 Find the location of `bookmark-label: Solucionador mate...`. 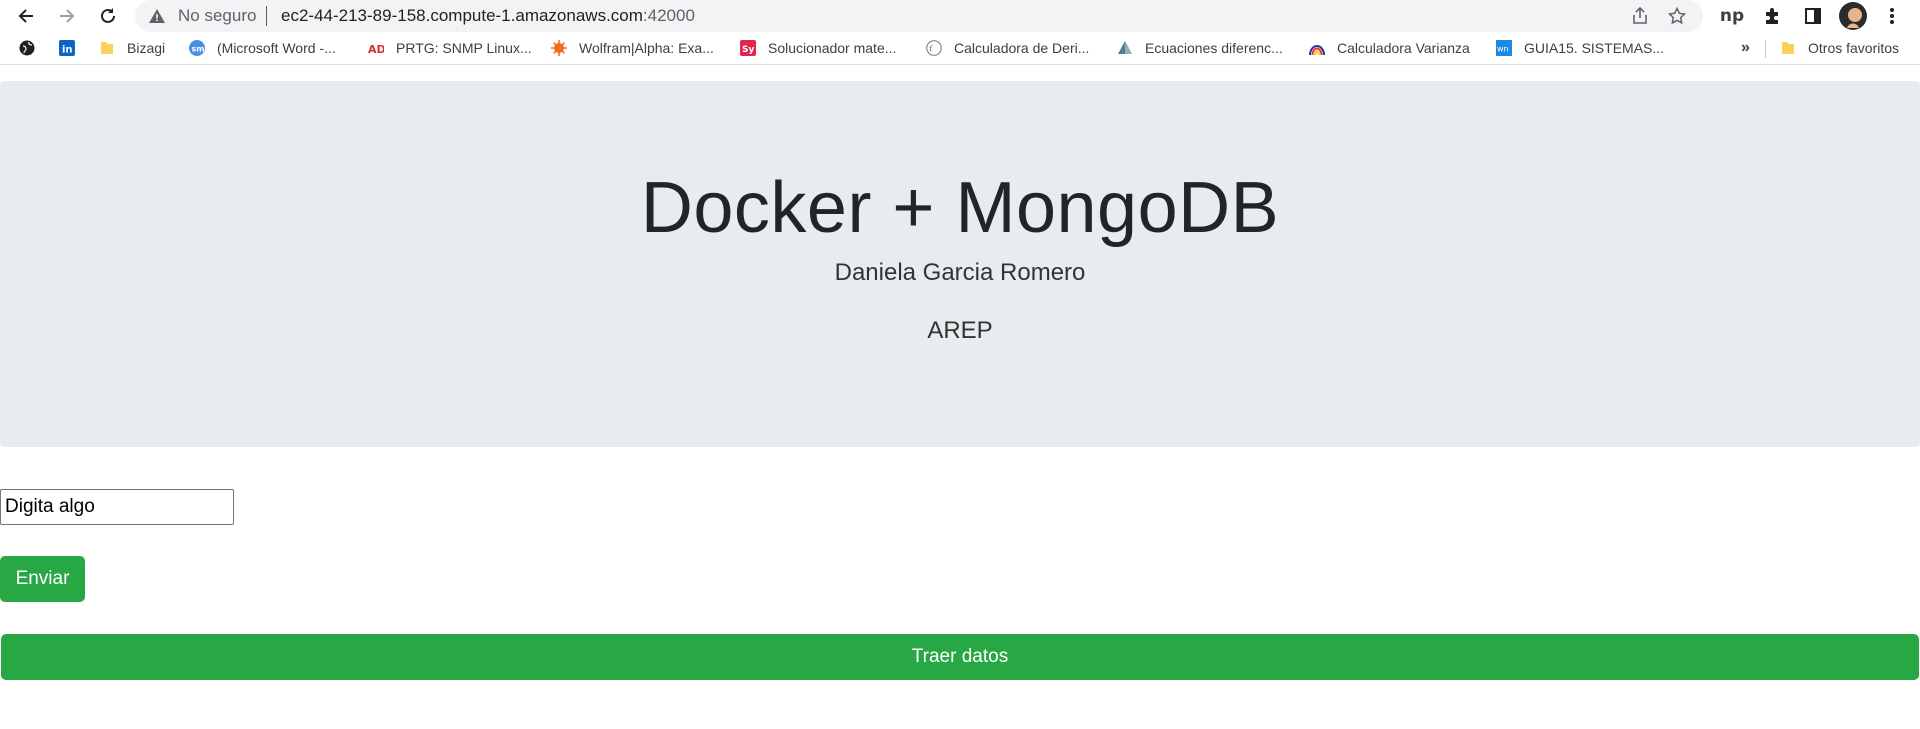

bookmark-label: Solucionador mate... is located at coordinates (832, 48).